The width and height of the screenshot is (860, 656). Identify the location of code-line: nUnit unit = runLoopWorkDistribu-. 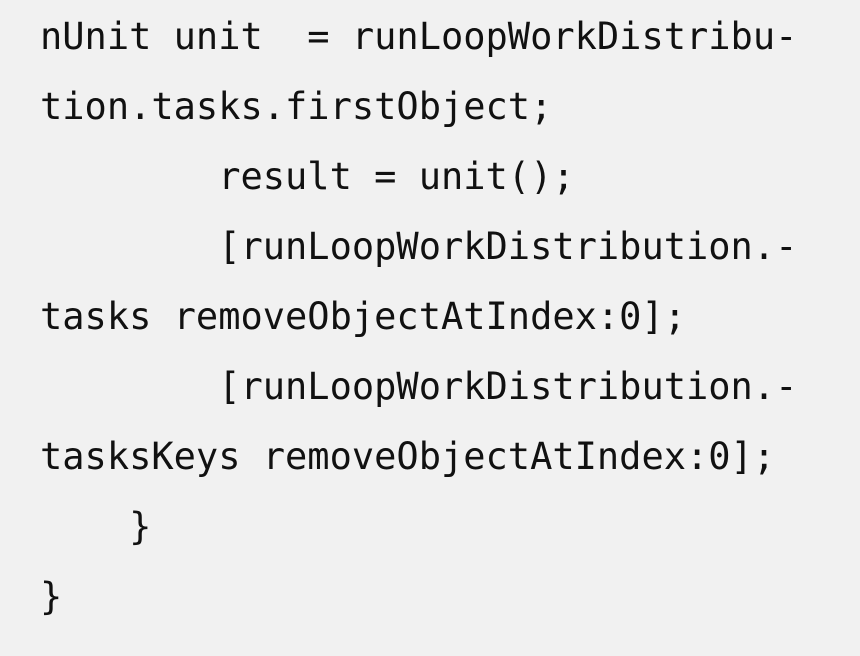
(419, 36).